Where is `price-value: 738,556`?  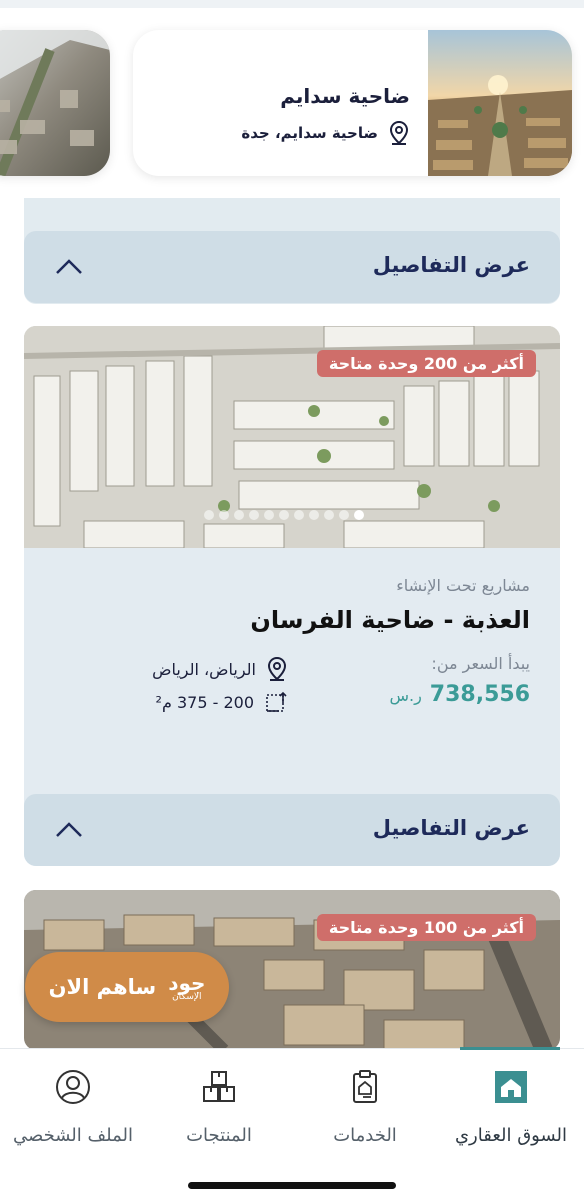 price-value: 738,556 is located at coordinates (479, 694).